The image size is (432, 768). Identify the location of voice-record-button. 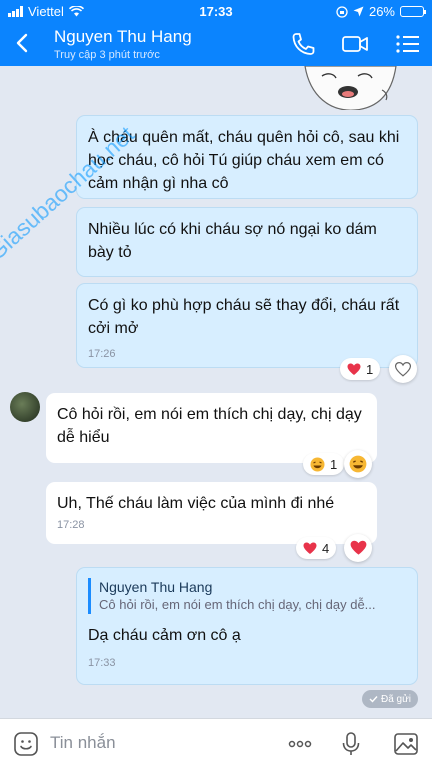
(351, 744).